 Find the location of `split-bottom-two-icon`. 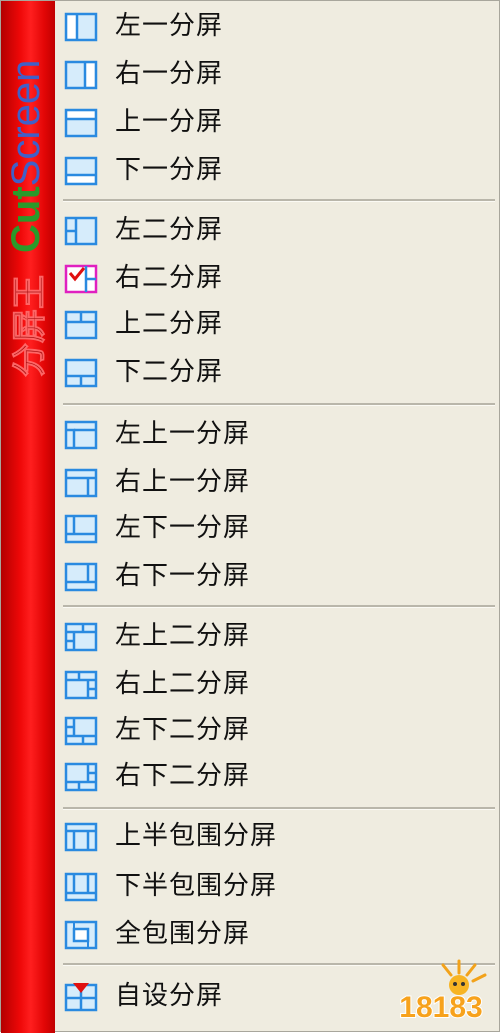

split-bottom-two-icon is located at coordinates (81, 373).